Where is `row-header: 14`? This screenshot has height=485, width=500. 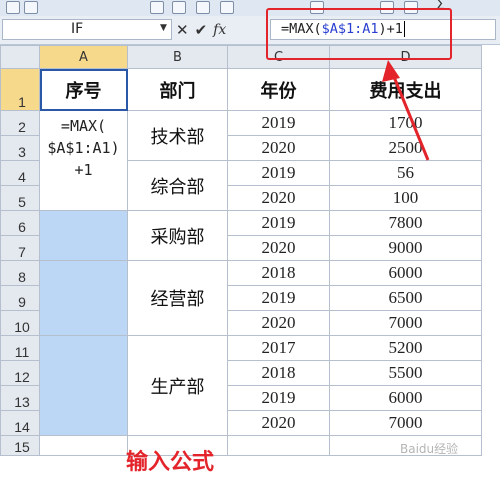 row-header: 14 is located at coordinates (20, 423).